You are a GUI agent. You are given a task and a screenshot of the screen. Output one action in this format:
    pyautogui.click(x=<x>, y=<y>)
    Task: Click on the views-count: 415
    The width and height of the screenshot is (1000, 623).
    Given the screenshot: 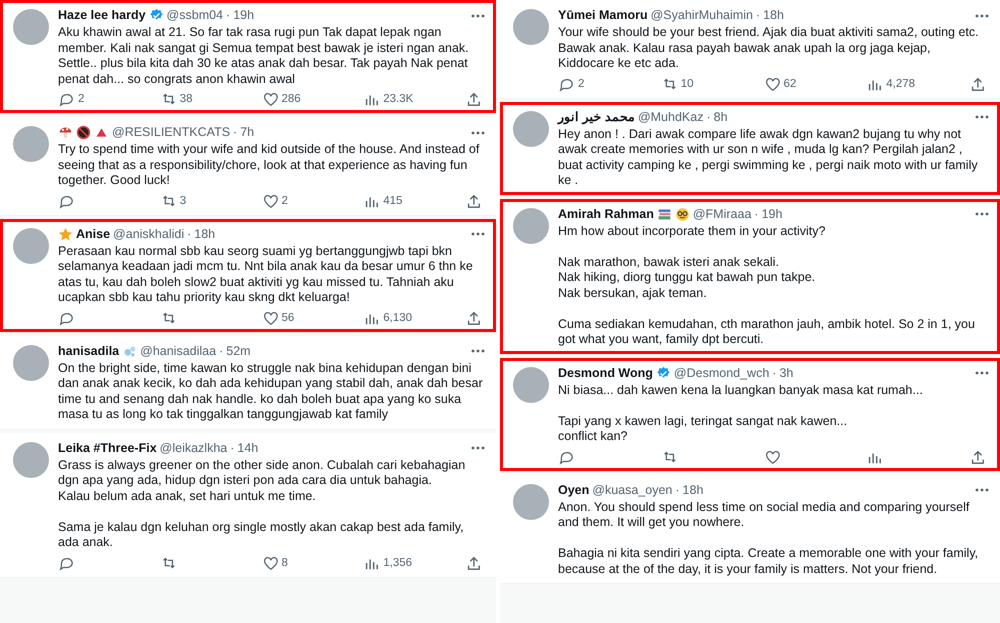 What is the action you would take?
    pyautogui.click(x=392, y=200)
    